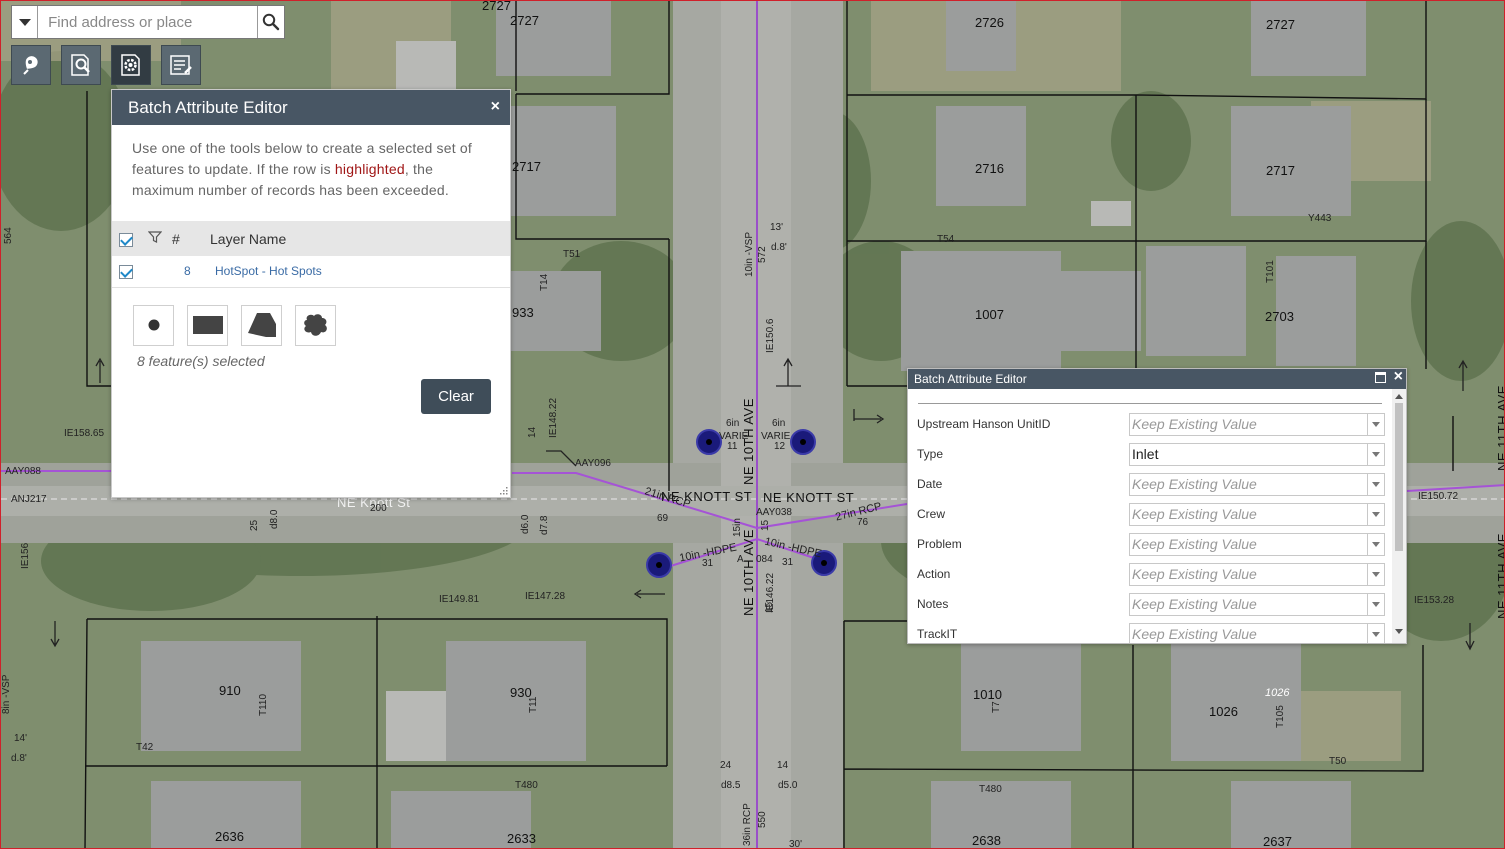  Describe the element at coordinates (863, 522) in the screenshot. I see `map-label: 76` at that location.